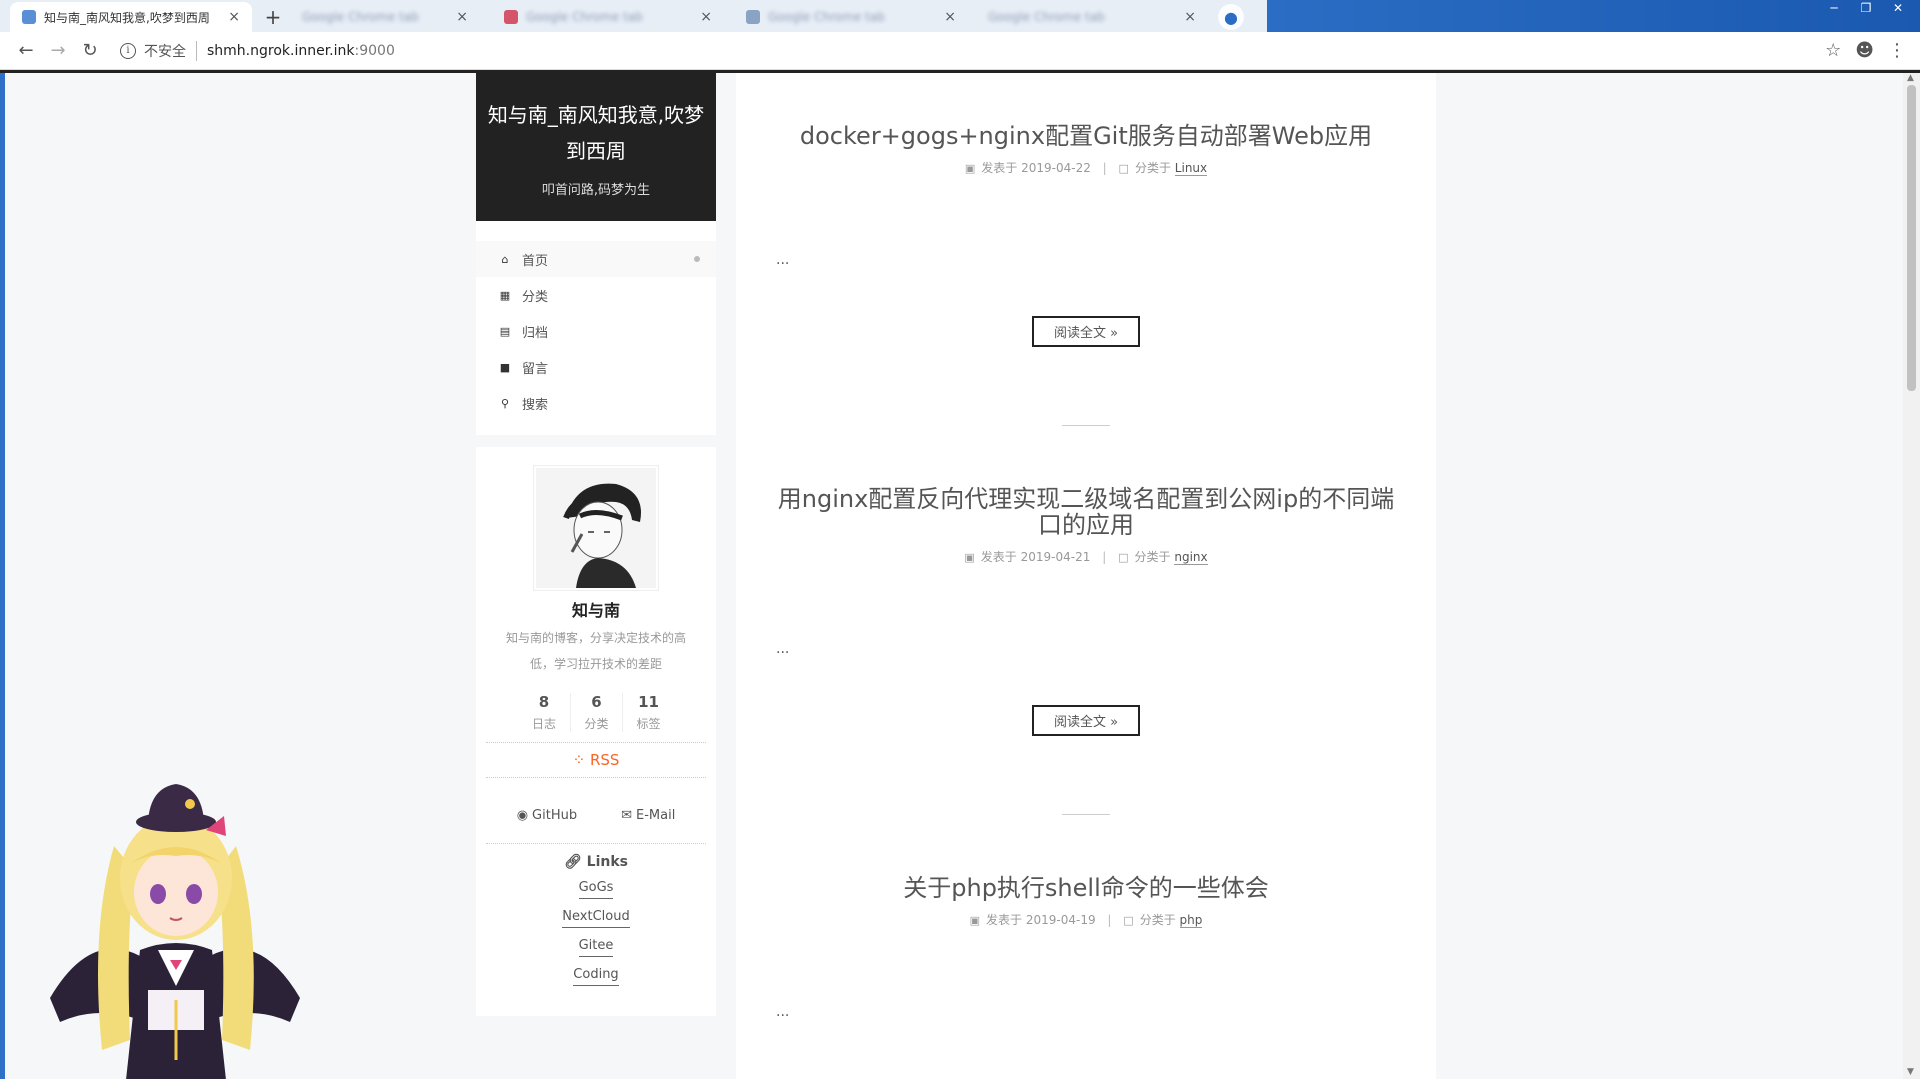 The image size is (1920, 1079). Describe the element at coordinates (90, 51) in the screenshot. I see `reload-icon: ↻` at that location.